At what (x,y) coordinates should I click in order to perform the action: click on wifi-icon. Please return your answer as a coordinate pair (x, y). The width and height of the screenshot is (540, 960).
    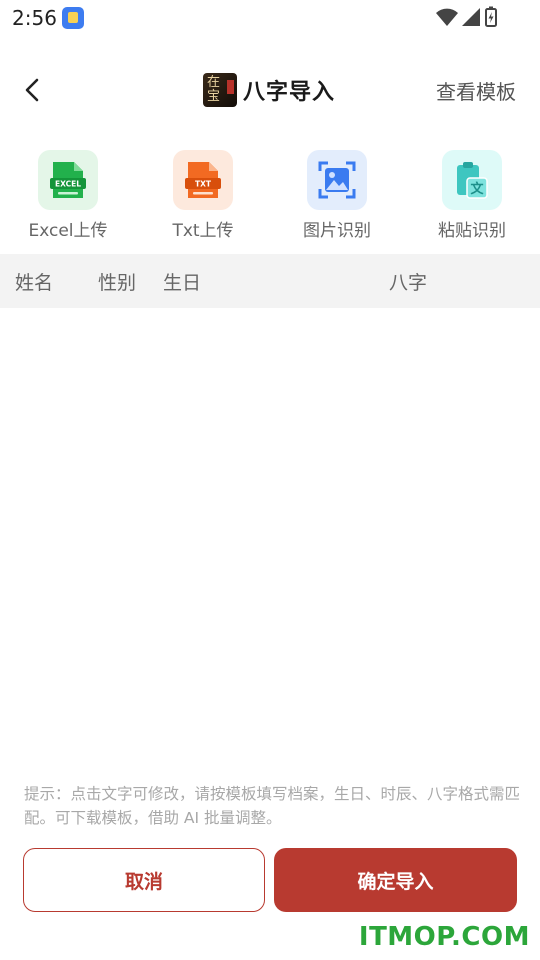
    Looking at the image, I should click on (447, 17).